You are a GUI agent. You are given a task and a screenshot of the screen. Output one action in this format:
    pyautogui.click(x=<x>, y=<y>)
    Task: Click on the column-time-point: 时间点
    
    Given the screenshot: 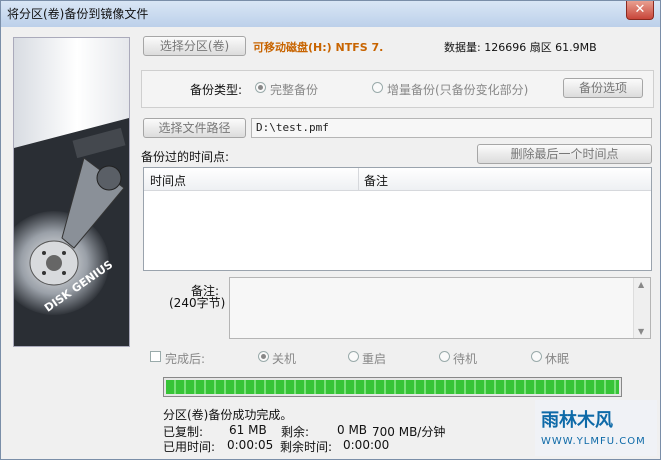 What is the action you would take?
    pyautogui.click(x=168, y=180)
    